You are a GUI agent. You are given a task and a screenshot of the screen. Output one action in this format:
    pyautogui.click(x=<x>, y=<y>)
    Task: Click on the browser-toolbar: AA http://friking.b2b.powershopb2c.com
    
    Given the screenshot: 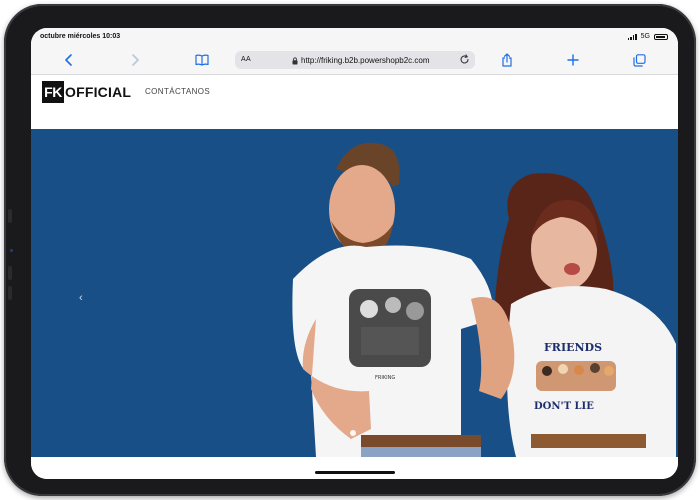 What is the action you would take?
    pyautogui.click(x=354, y=60)
    